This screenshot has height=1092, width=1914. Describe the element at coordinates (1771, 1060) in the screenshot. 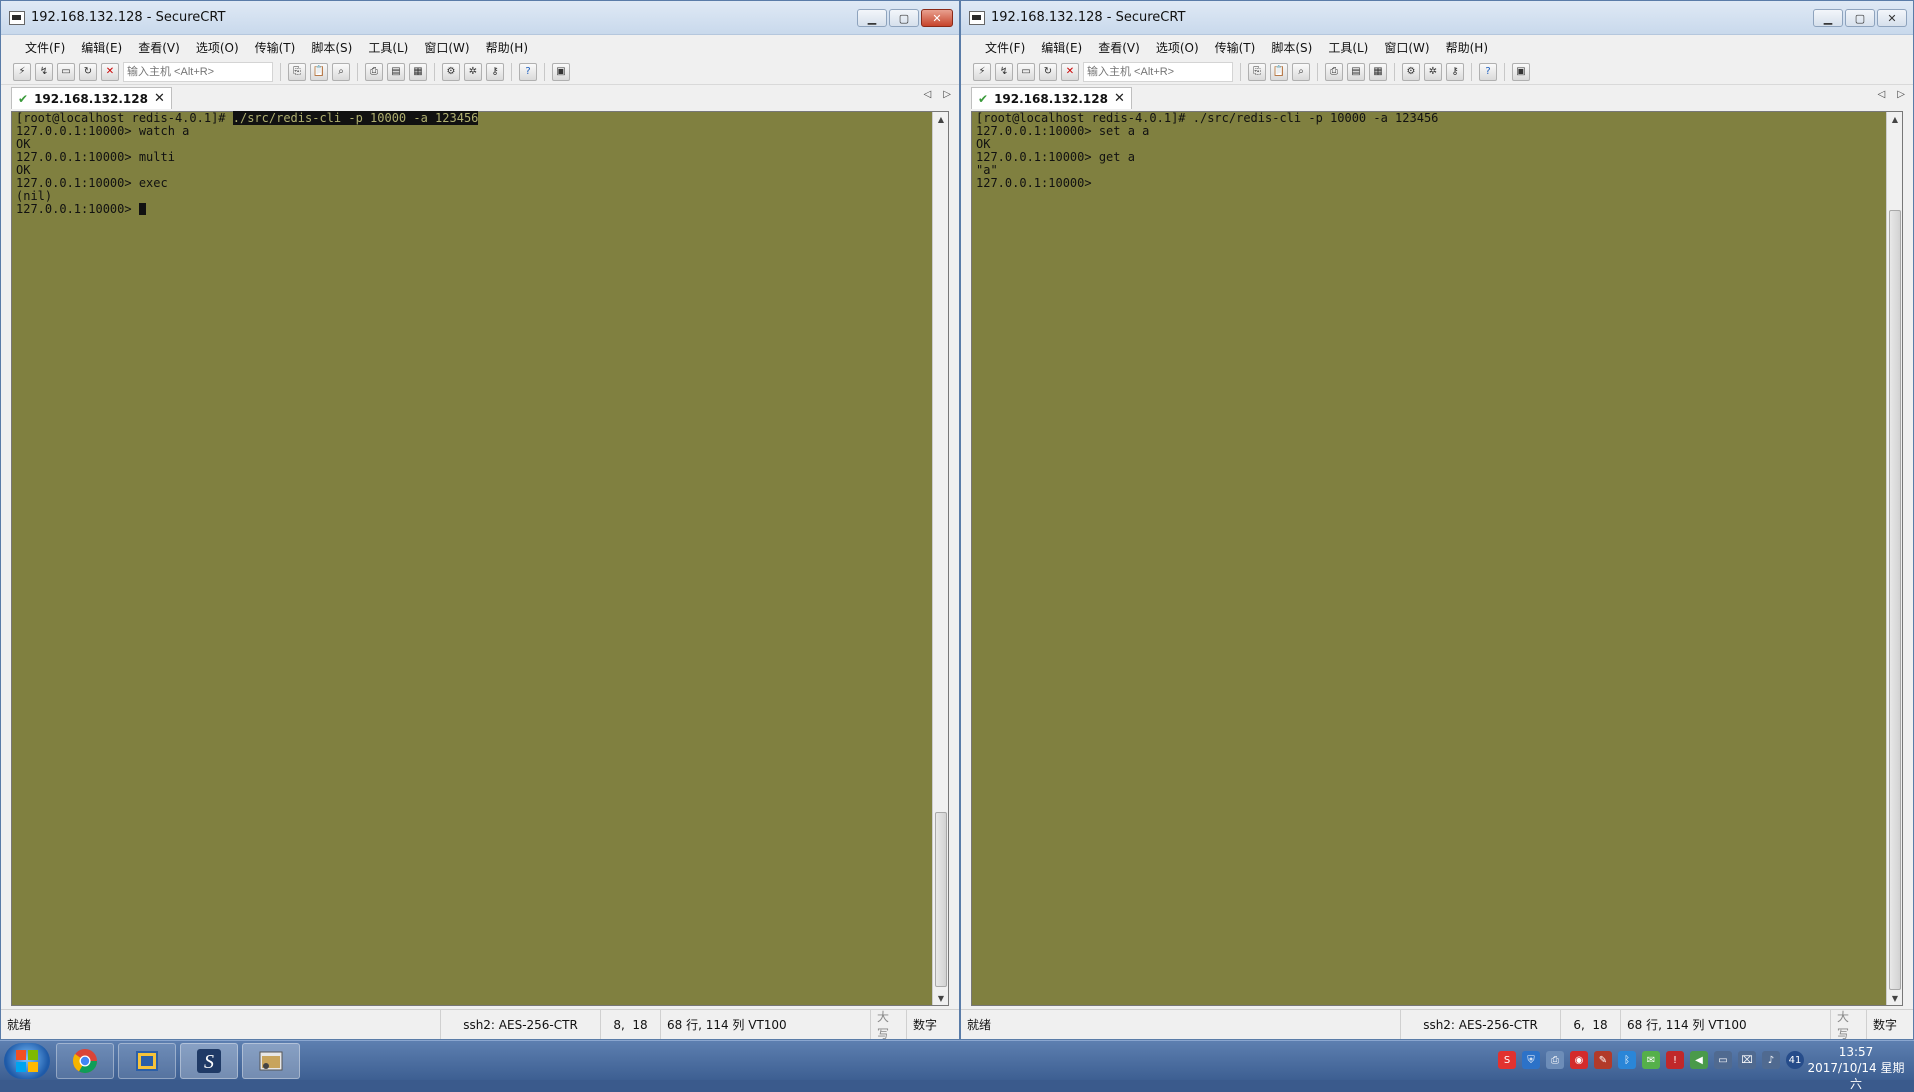

I see `volume-icon: ♪` at that location.